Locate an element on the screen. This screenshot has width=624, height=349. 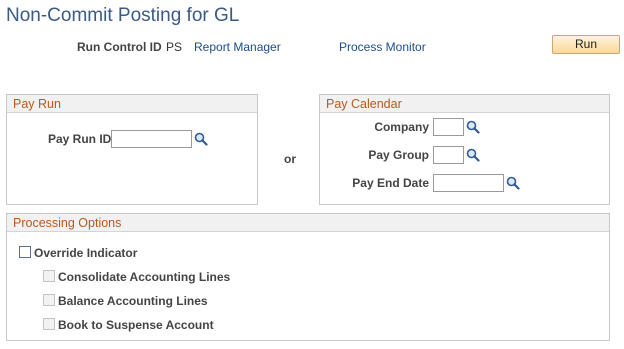
pay-group-input is located at coordinates (448, 155).